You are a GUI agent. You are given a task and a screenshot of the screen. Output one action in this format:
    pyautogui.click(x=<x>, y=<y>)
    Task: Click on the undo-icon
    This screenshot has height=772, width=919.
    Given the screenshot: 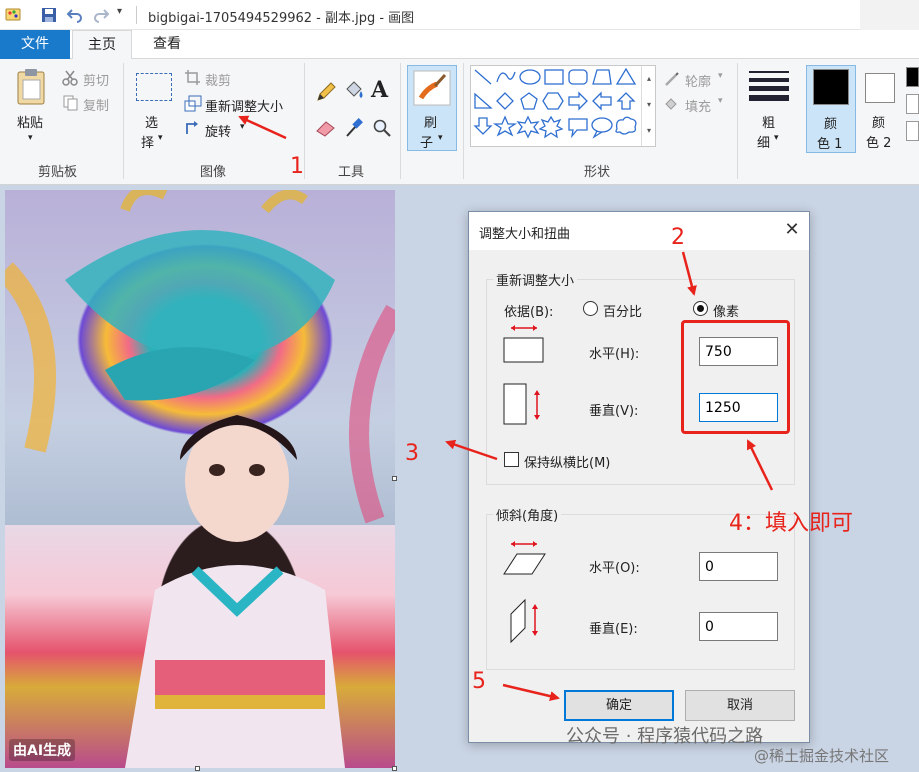 What is the action you would take?
    pyautogui.click(x=75, y=15)
    